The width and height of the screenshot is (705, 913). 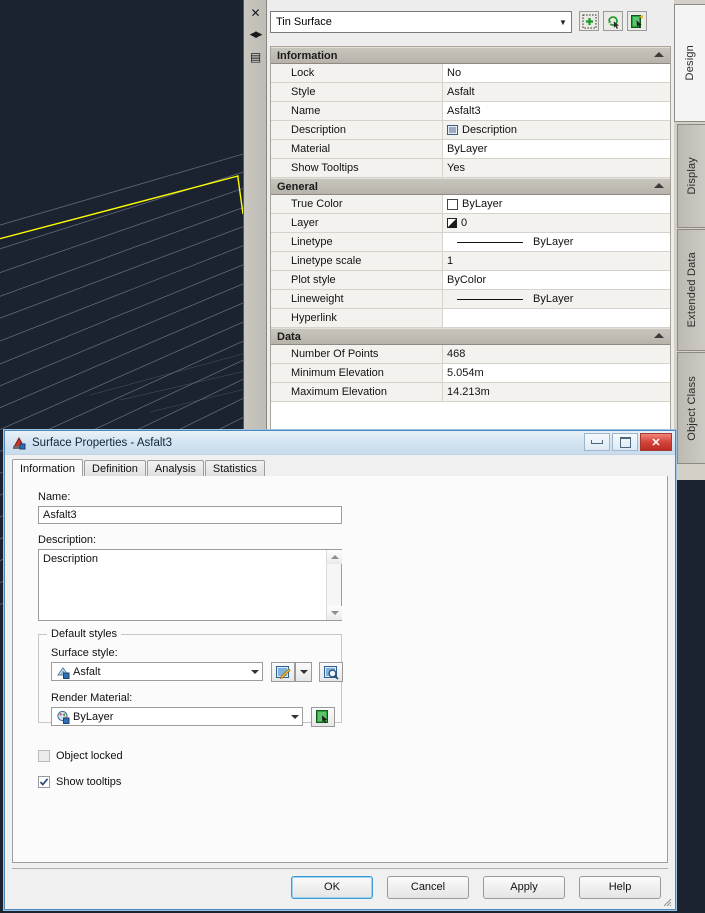 I want to click on surface-style-combo: Asfalt, so click(x=157, y=671).